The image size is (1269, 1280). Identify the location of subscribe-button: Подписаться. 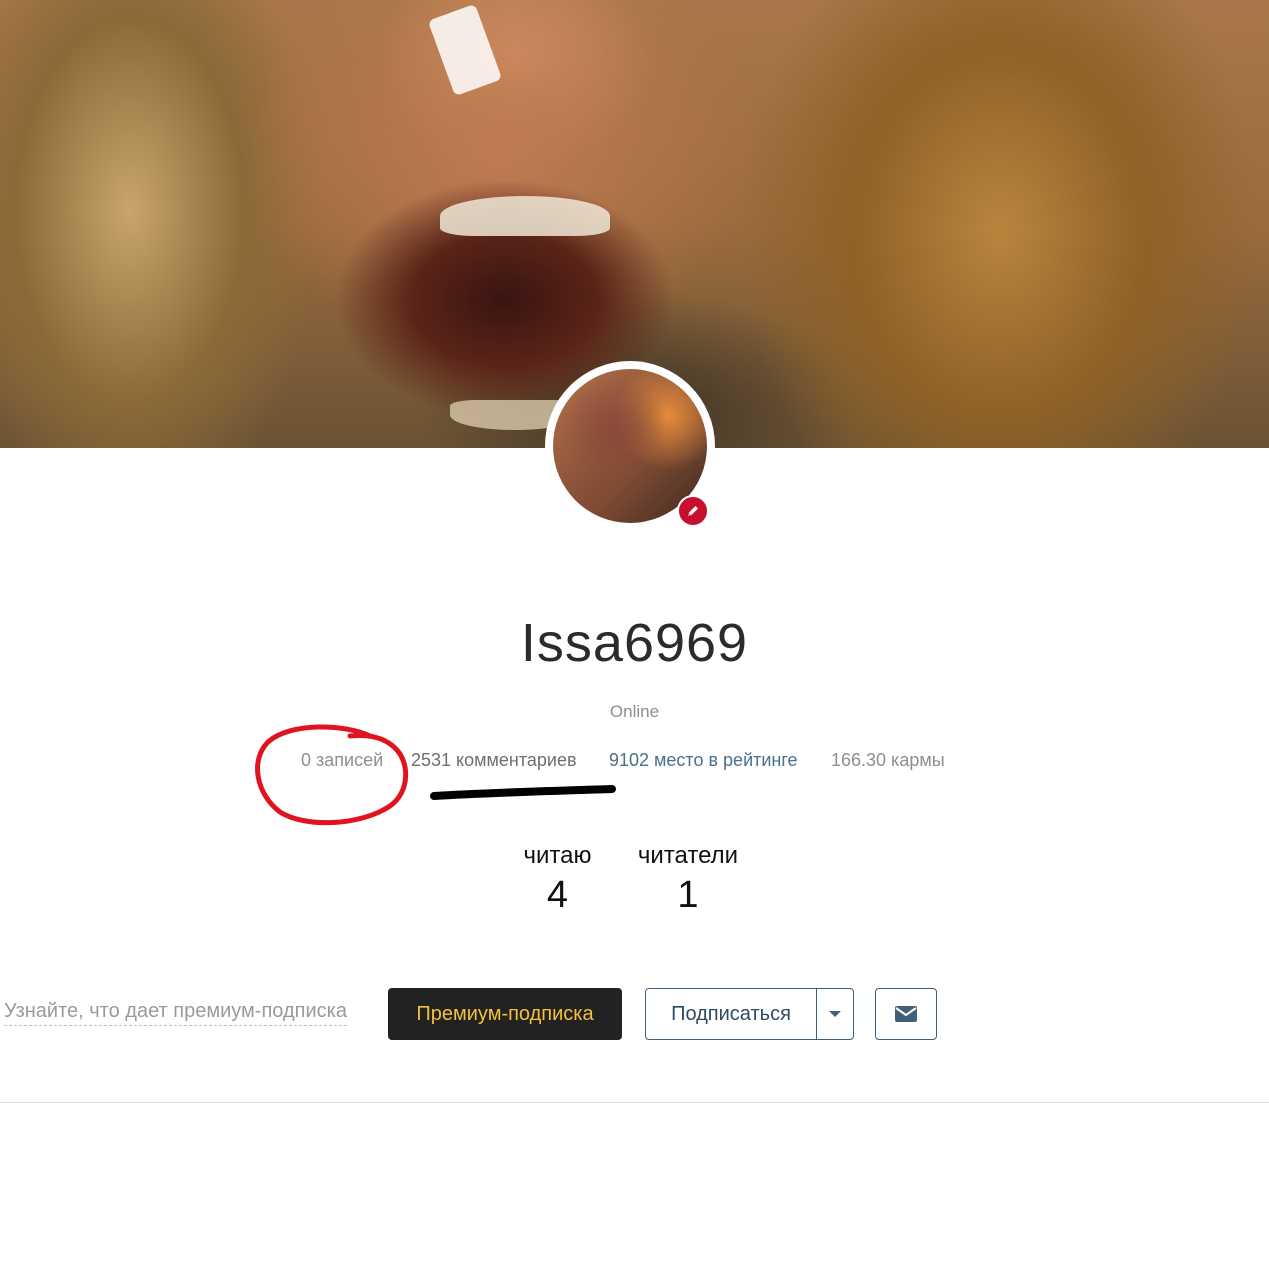
(731, 1014).